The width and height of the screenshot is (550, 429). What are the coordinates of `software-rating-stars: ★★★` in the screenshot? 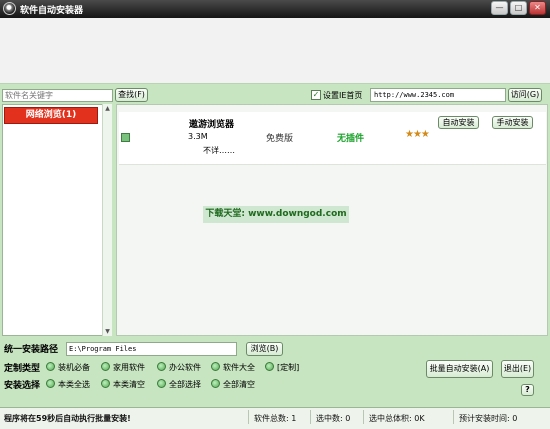 It's located at (417, 134).